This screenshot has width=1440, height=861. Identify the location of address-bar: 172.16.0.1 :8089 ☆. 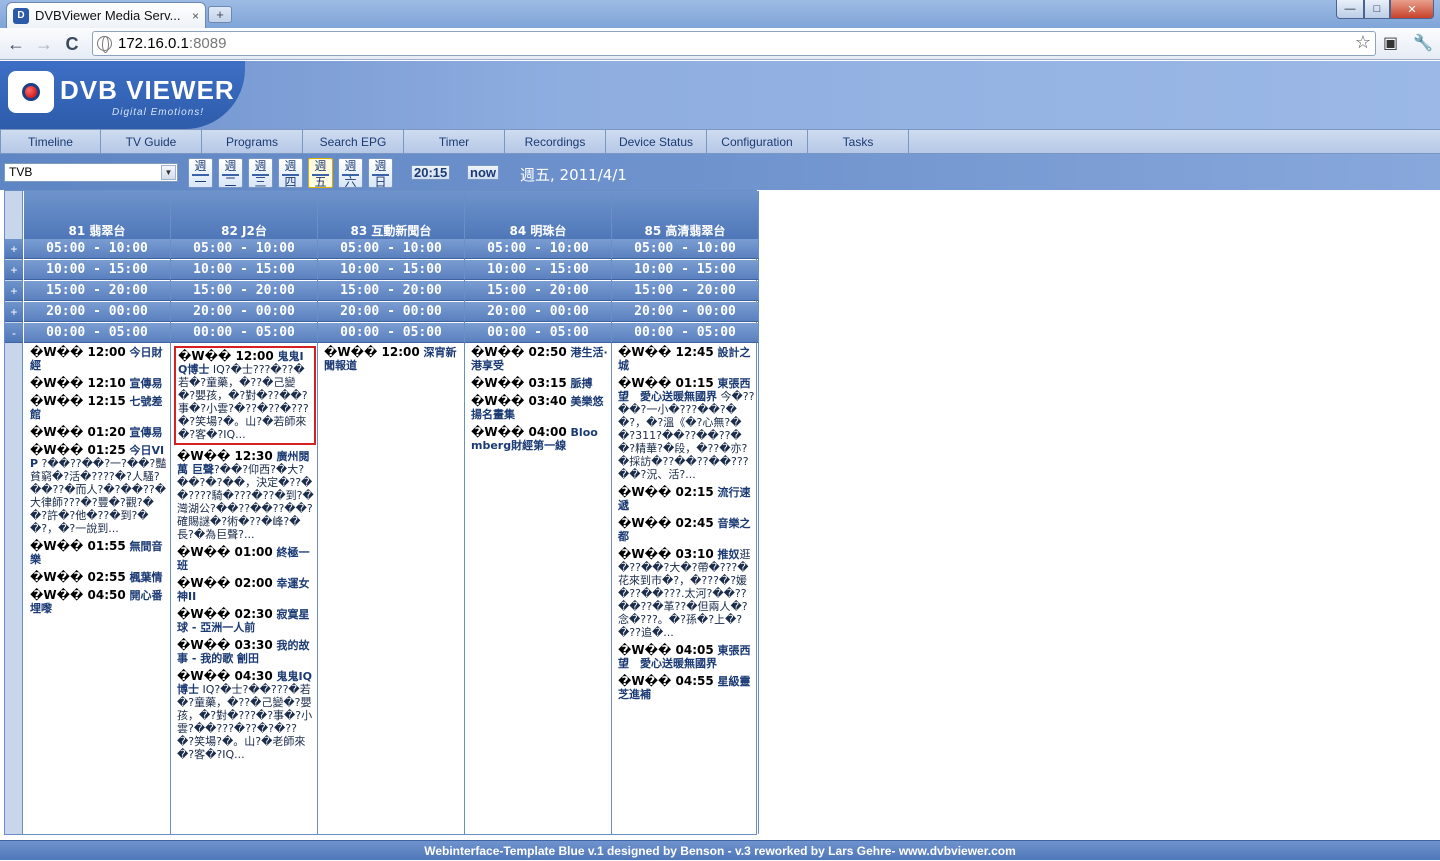
(734, 43).